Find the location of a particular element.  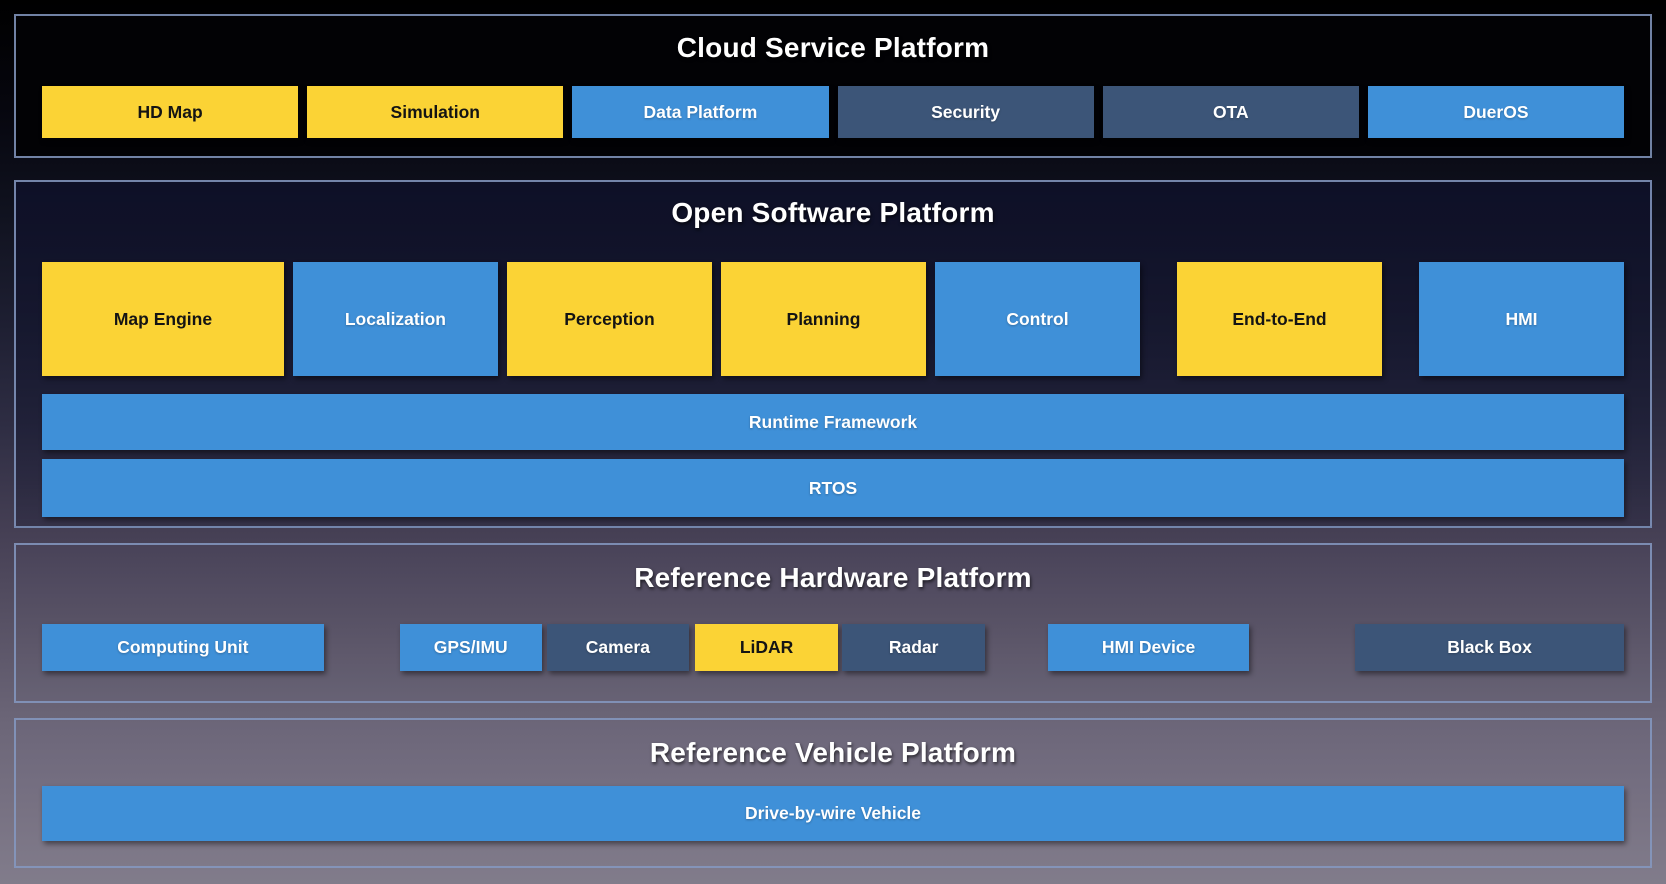

block-ota: OTA is located at coordinates (1230, 112).